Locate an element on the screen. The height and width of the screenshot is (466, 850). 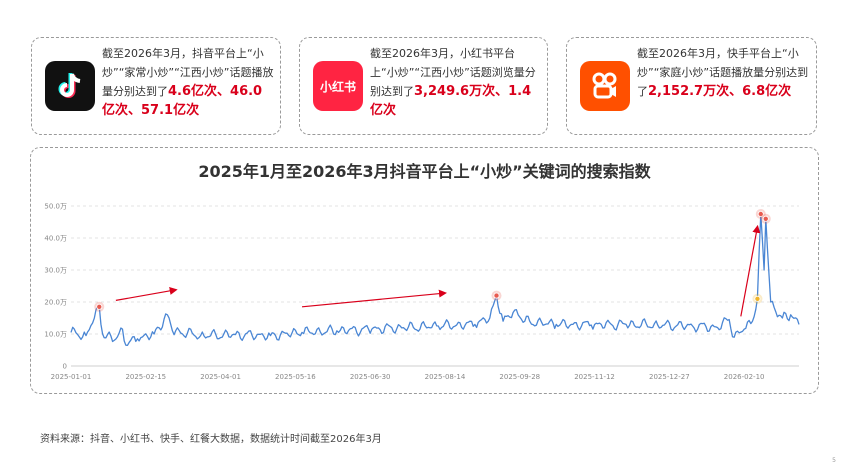
page-number: 5 is located at coordinates (834, 460).